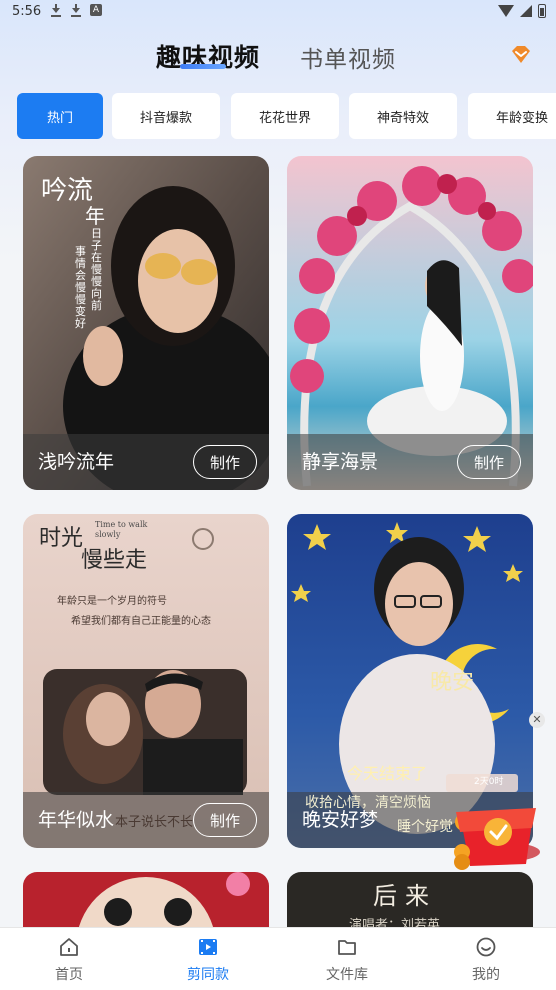  I want to click on wifi-icon, so click(506, 11).